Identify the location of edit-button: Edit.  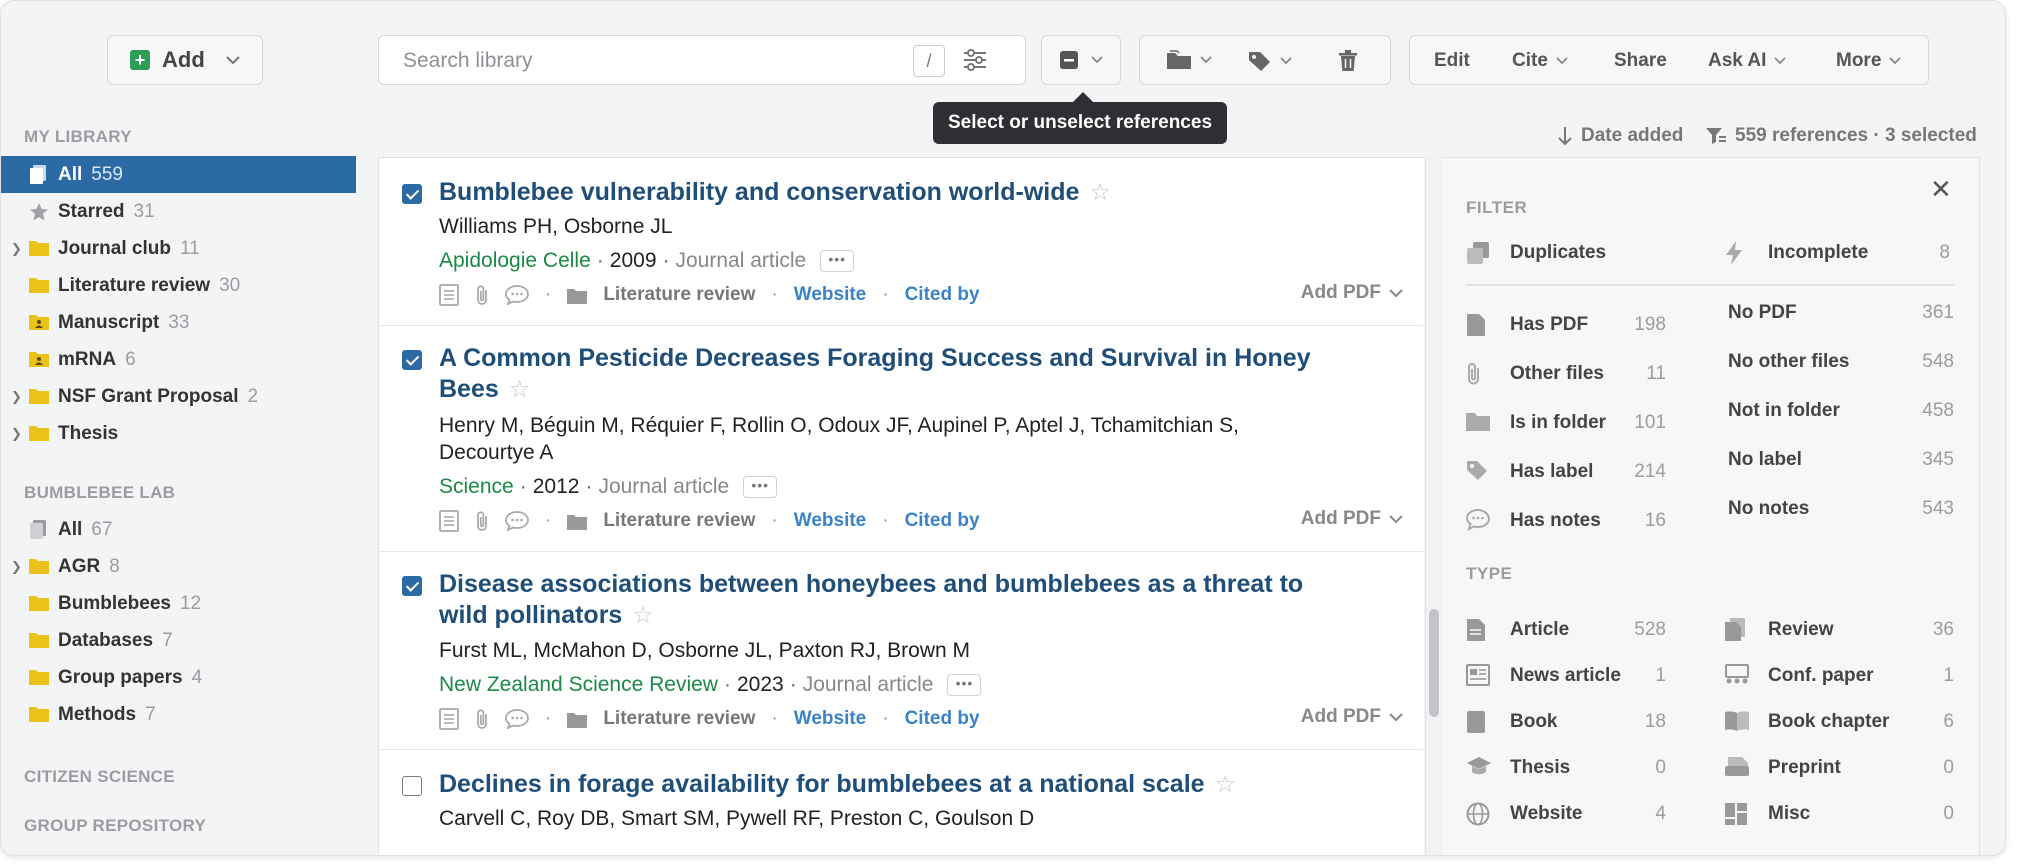
(1452, 61).